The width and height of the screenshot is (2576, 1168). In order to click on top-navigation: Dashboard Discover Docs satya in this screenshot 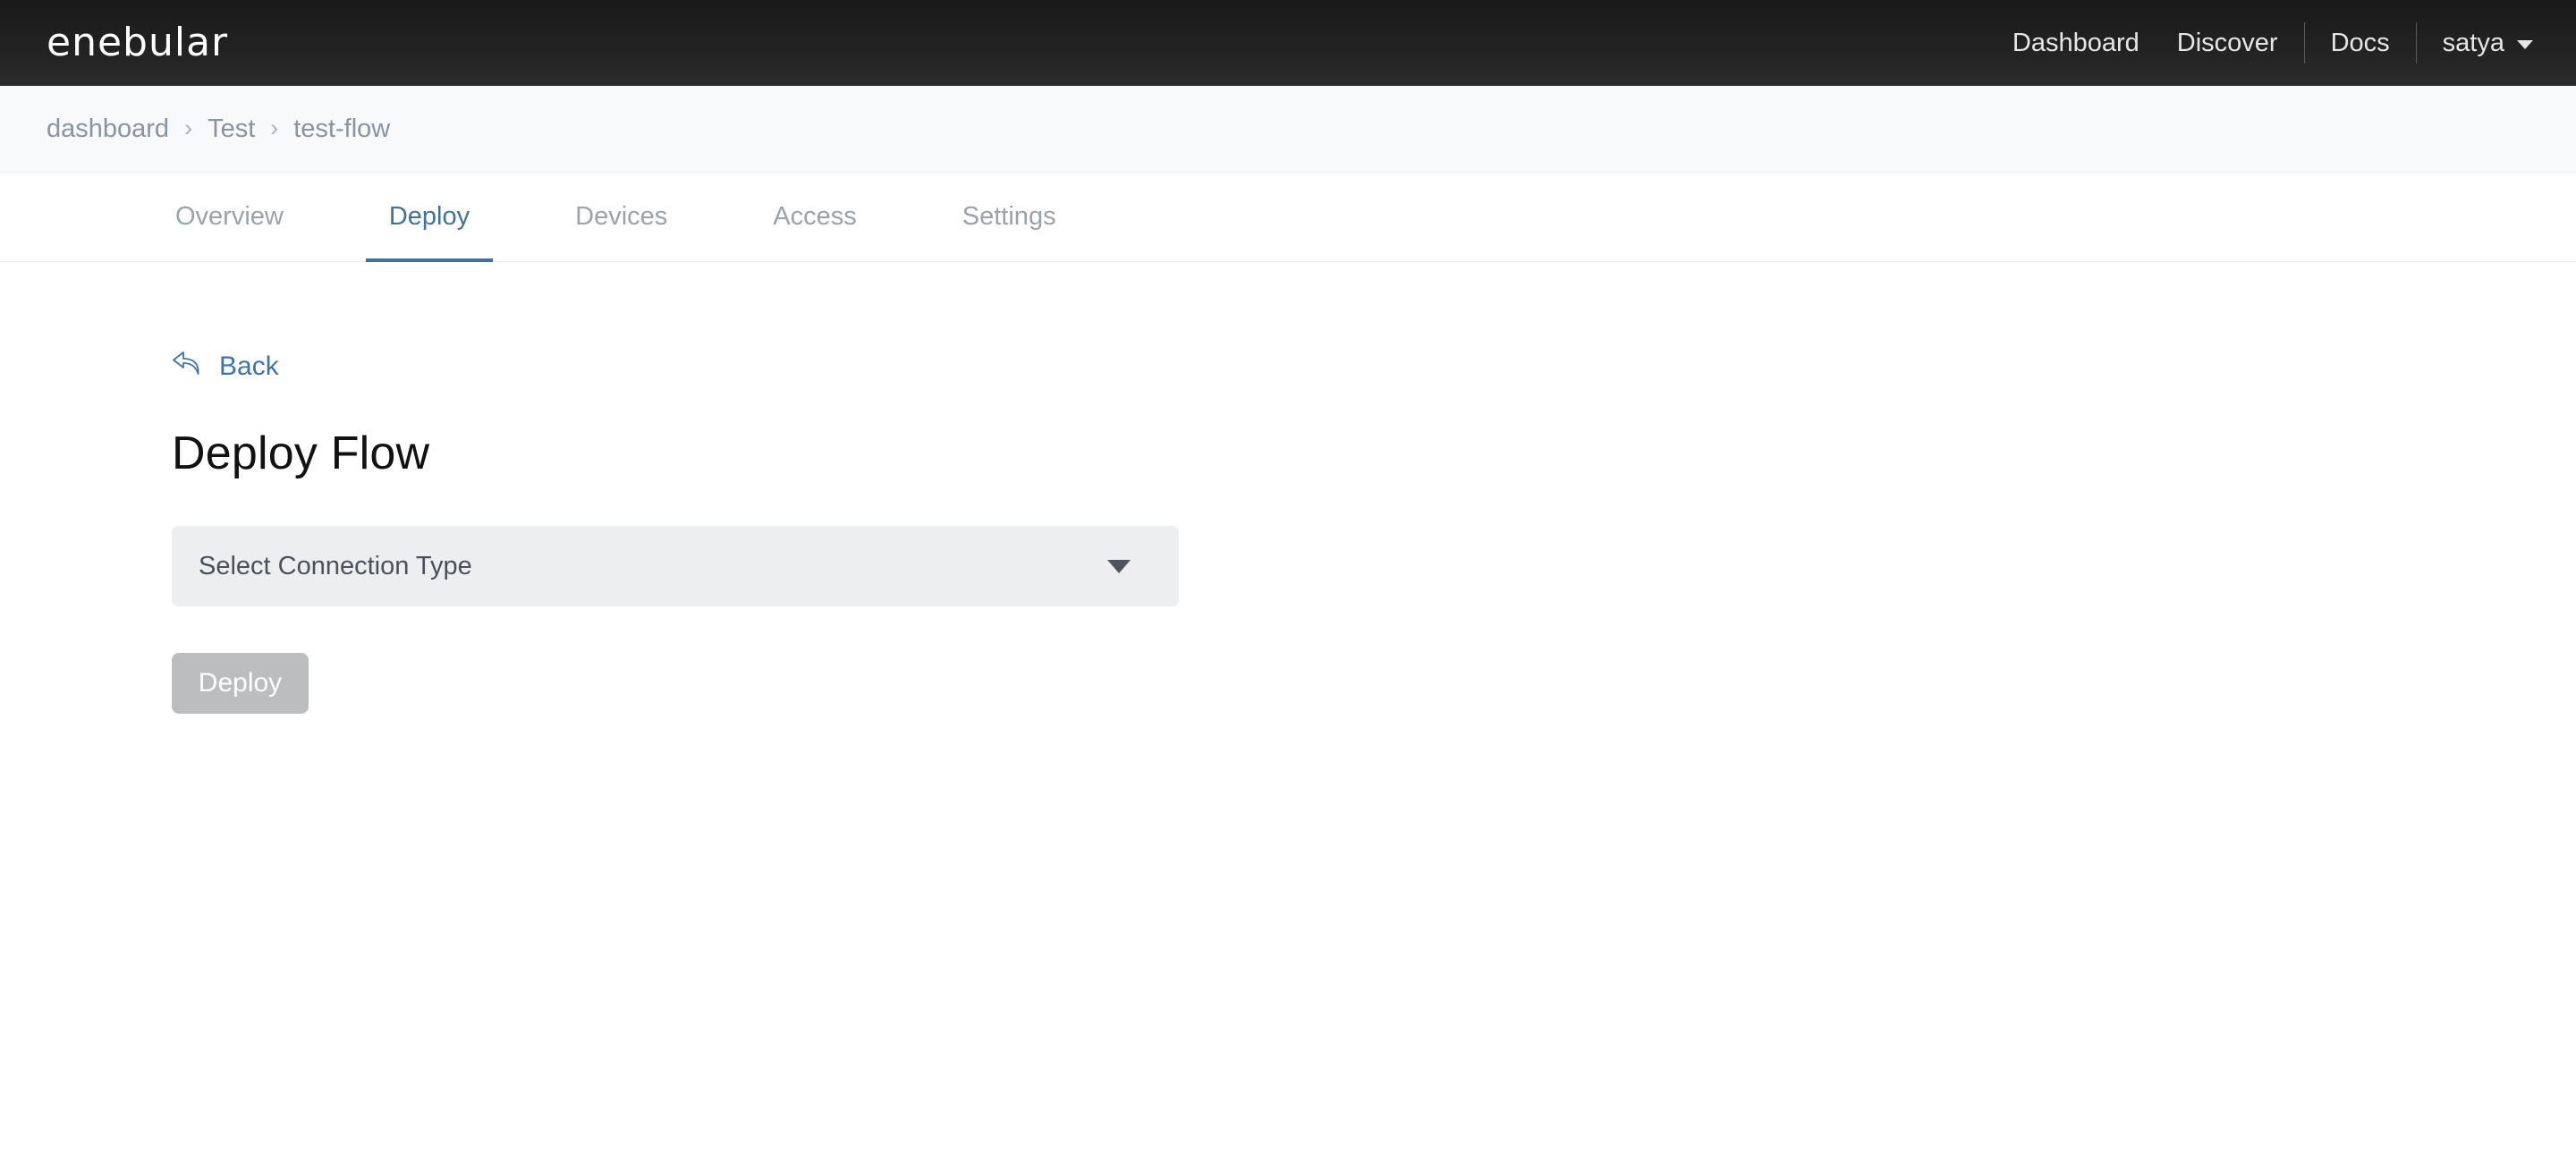, I will do `click(2267, 43)`.